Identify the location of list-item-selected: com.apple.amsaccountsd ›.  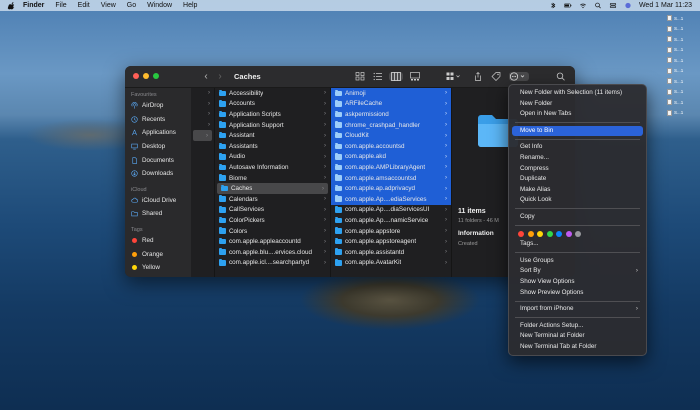
(391, 178).